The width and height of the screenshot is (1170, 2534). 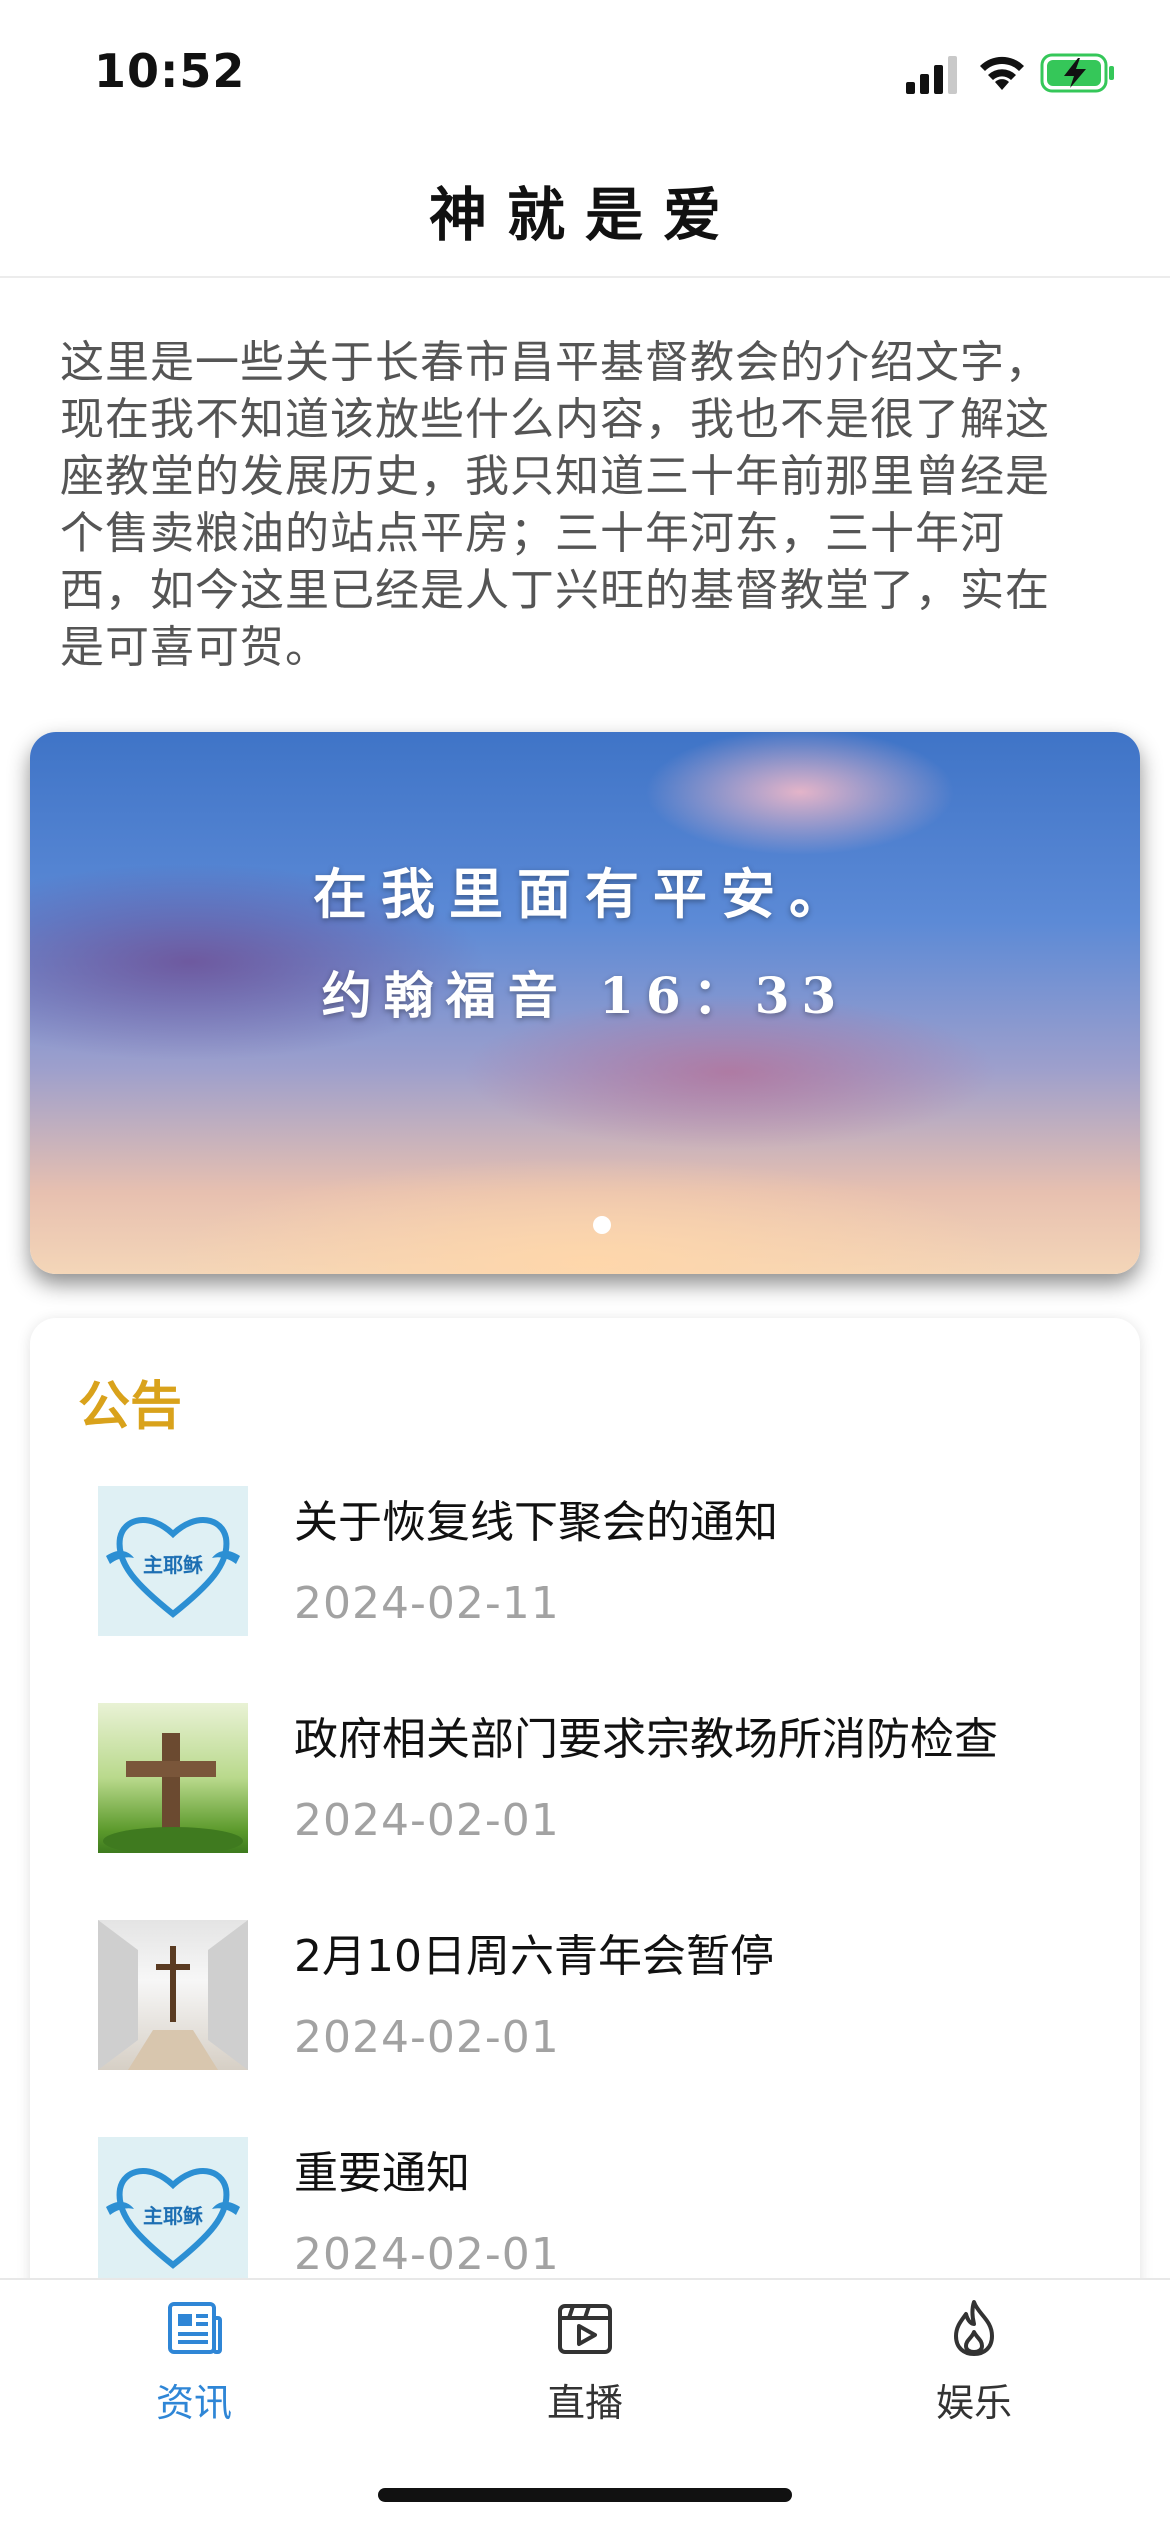 What do you see at coordinates (598, 2217) in the screenshot?
I see `notice-item: 主耶稣 重要通知 2024-02-01` at bounding box center [598, 2217].